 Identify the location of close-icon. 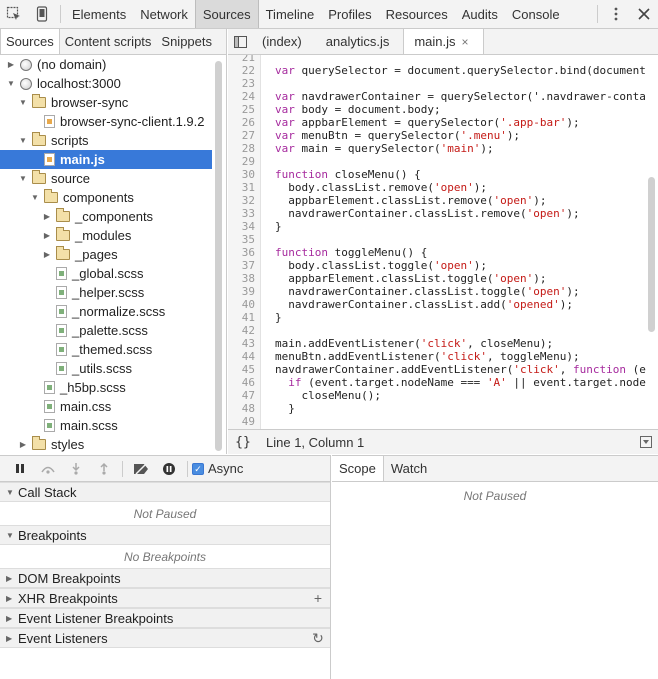
(644, 14).